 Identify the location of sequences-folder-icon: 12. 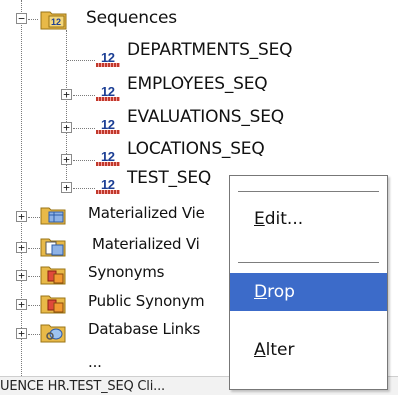
(53, 20).